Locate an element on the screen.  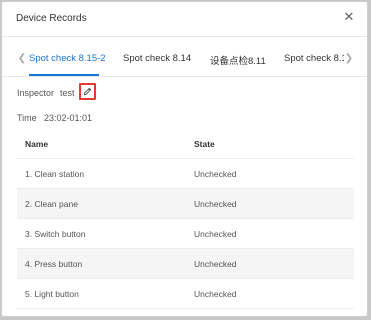
inspector-value: test is located at coordinates (67, 93).